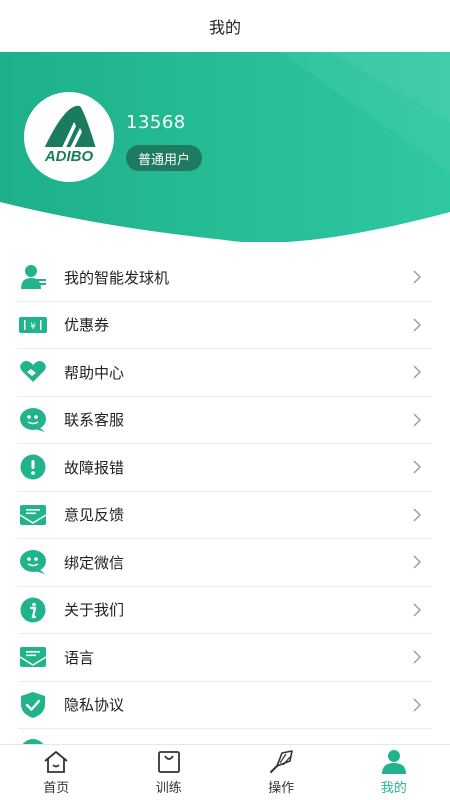 This screenshot has height=800, width=450. What do you see at coordinates (225, 373) in the screenshot?
I see `menu-item-help-center: 帮助中心` at bounding box center [225, 373].